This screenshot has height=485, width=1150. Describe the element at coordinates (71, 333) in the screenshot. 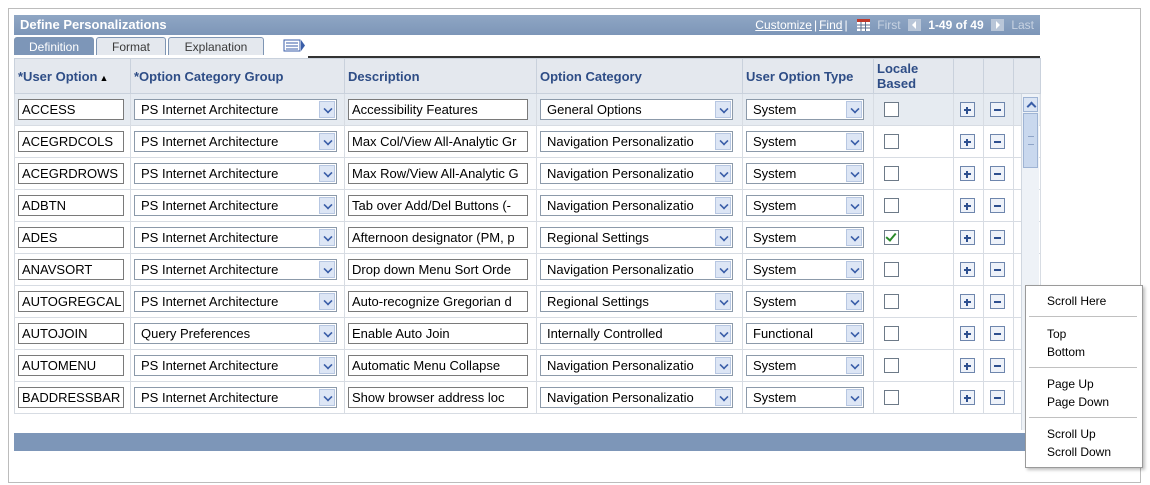

I see `user-option-input: AUTOJOIN` at that location.